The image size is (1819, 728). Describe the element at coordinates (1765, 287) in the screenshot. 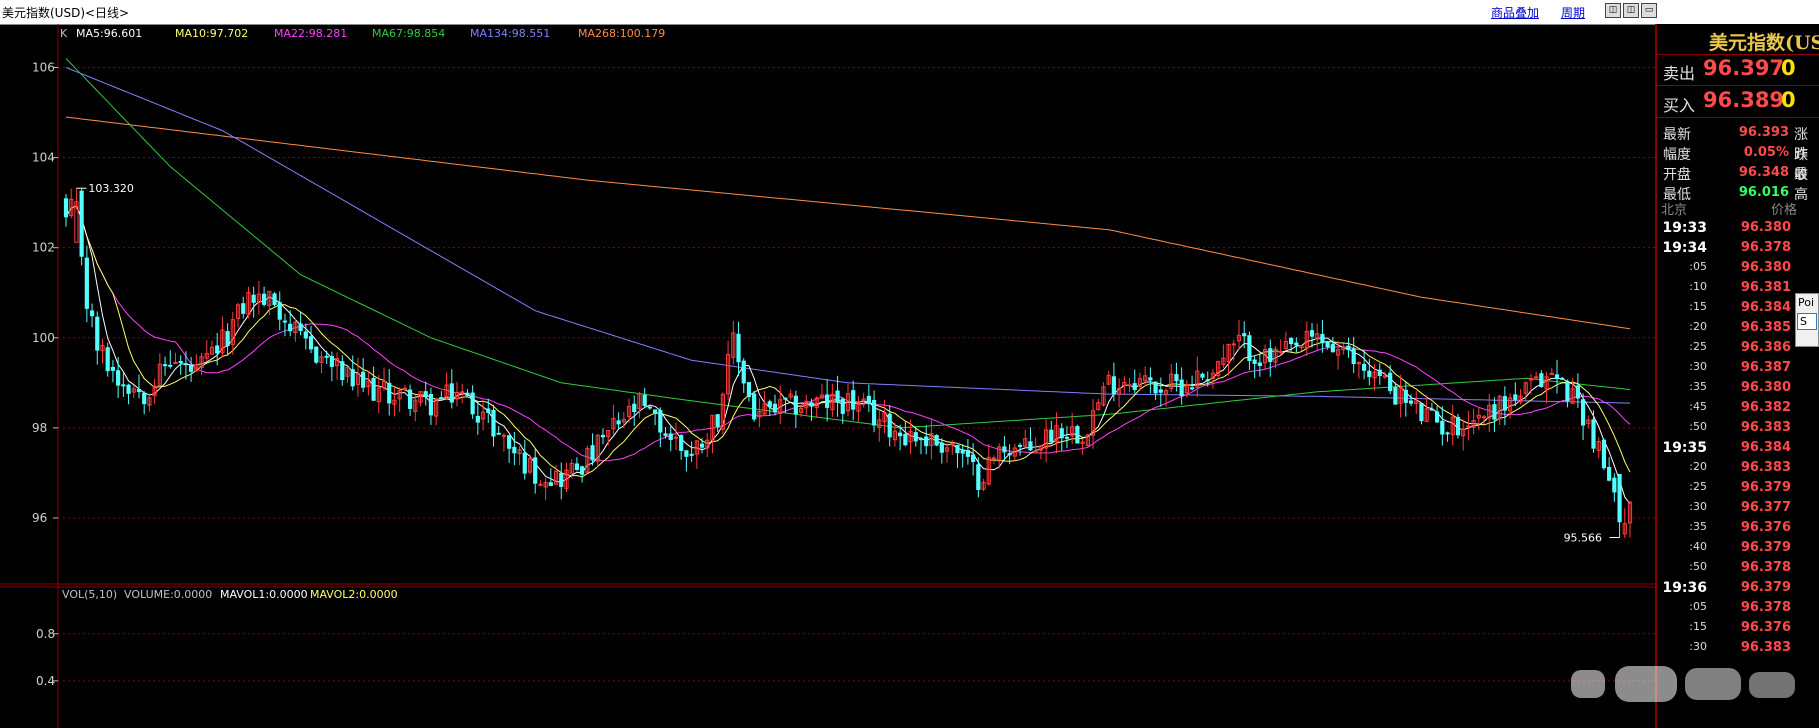

I see `tick-price: 96.381` at that location.